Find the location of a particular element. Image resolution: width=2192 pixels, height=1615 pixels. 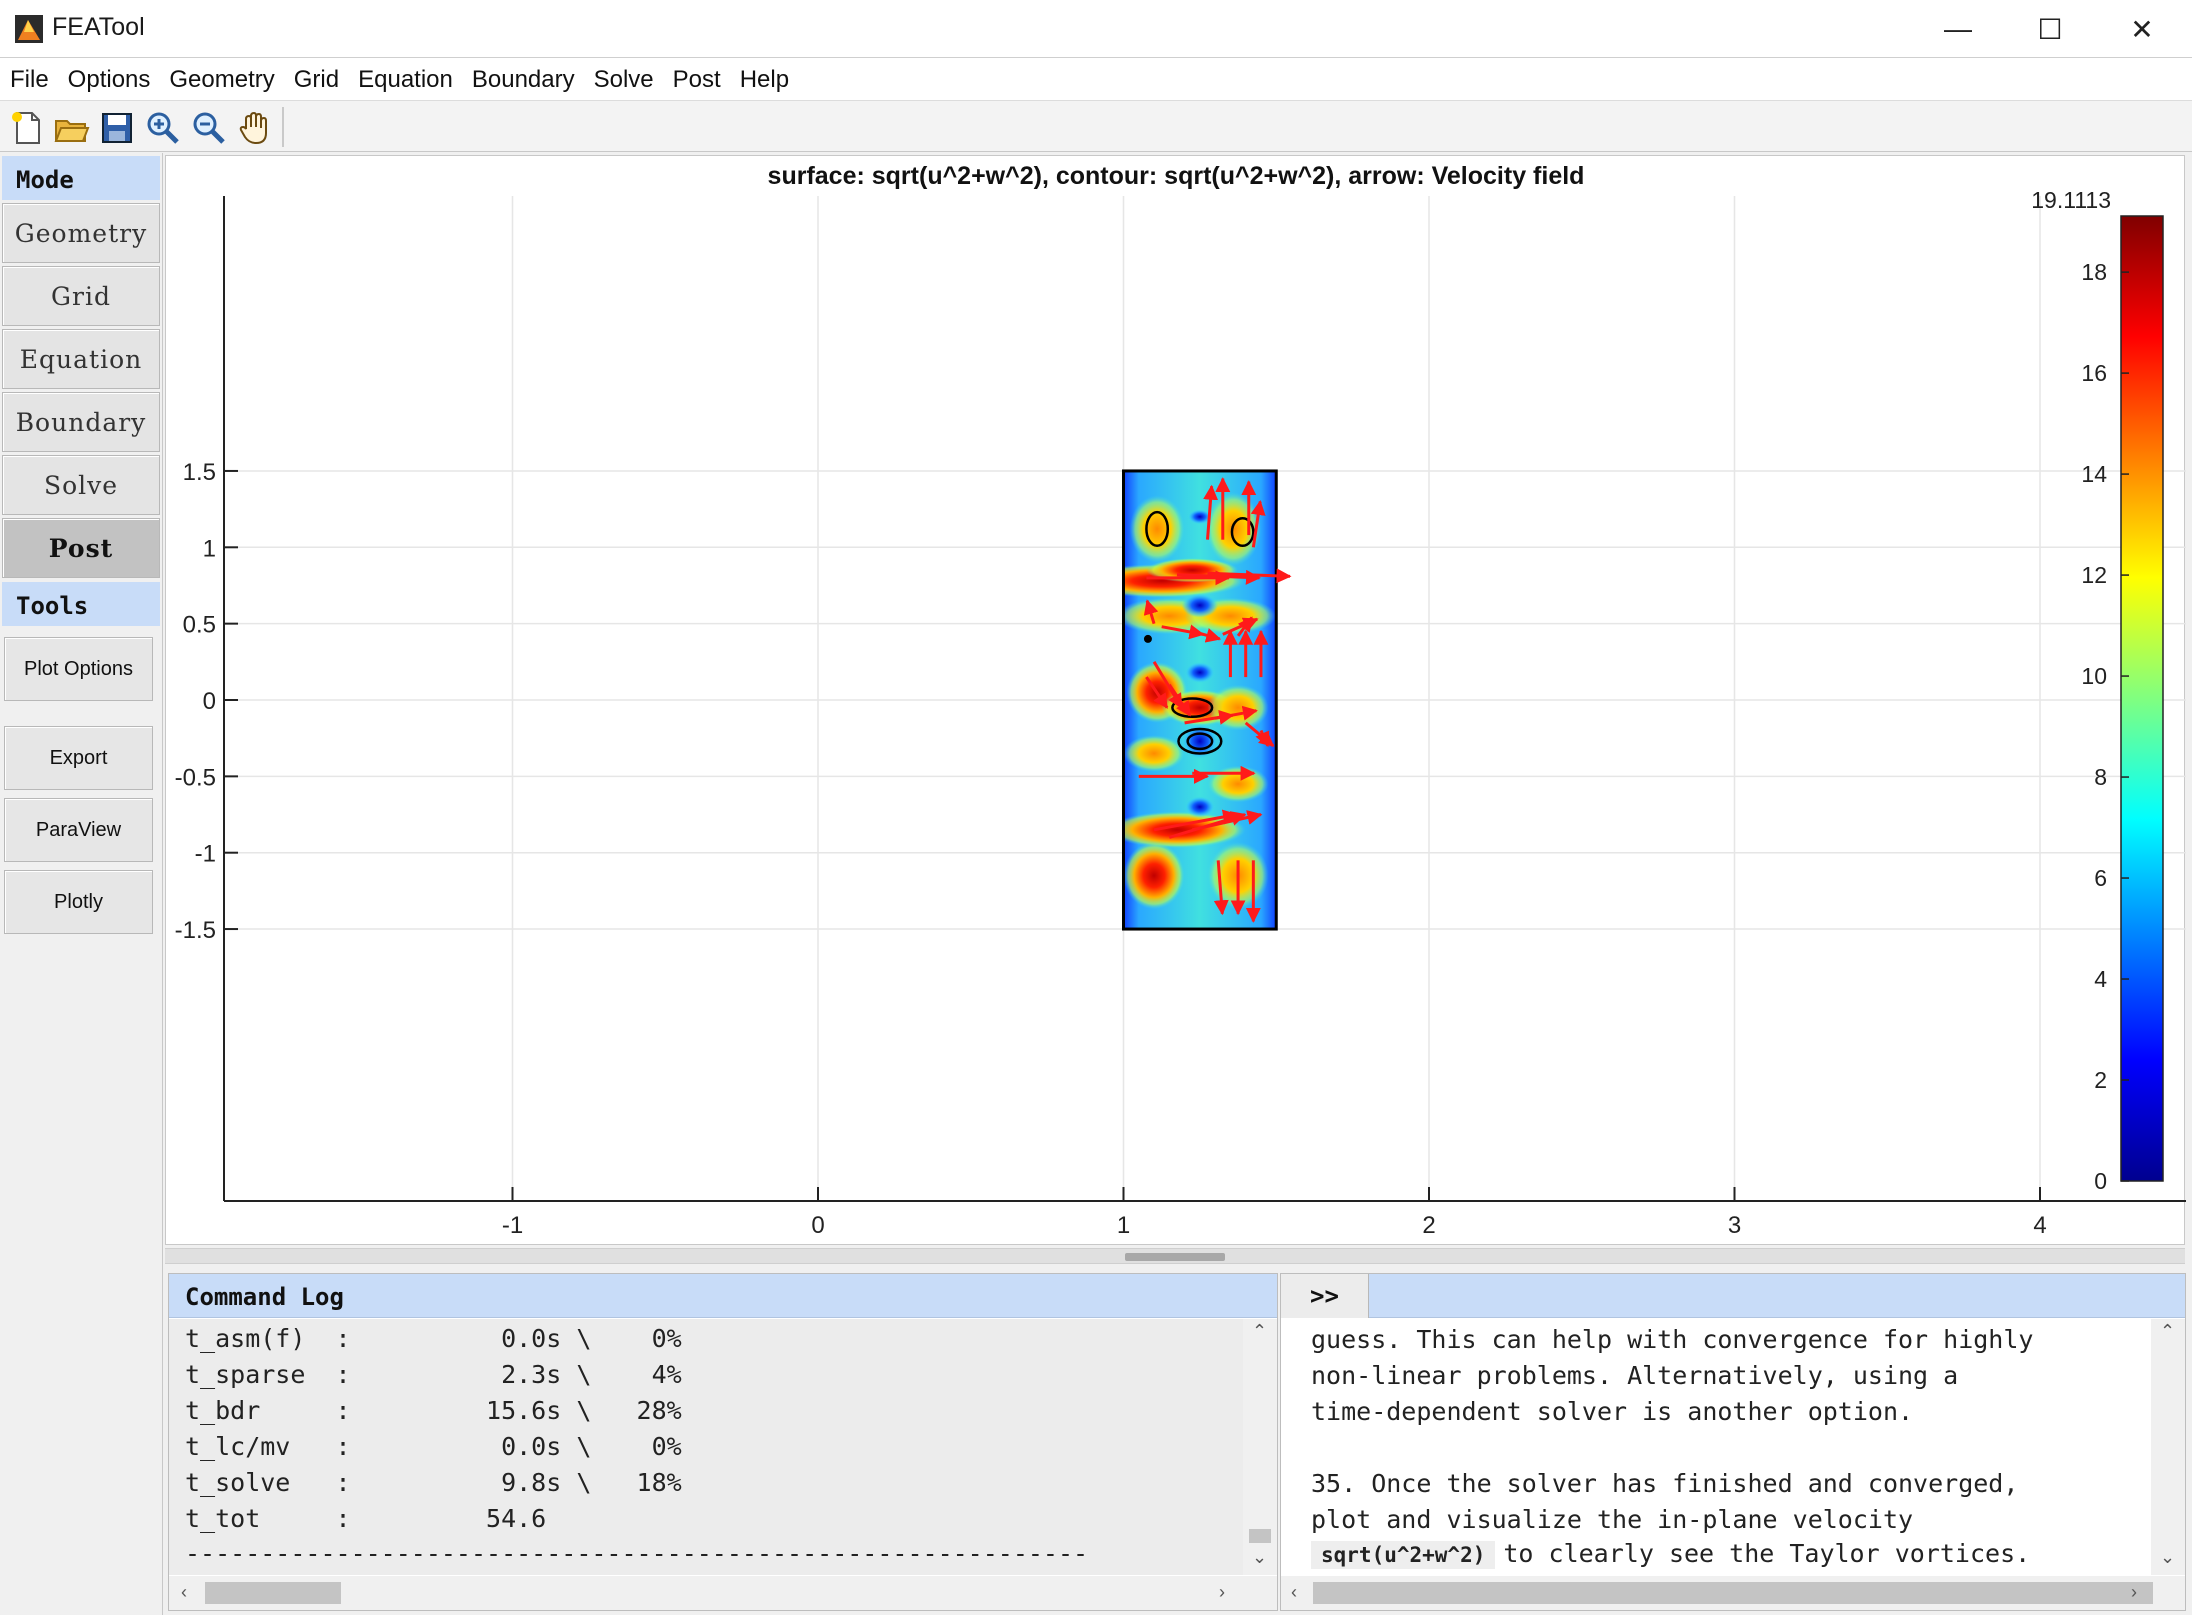

colorbar-tick-label: 2 is located at coordinates (2100, 1080).